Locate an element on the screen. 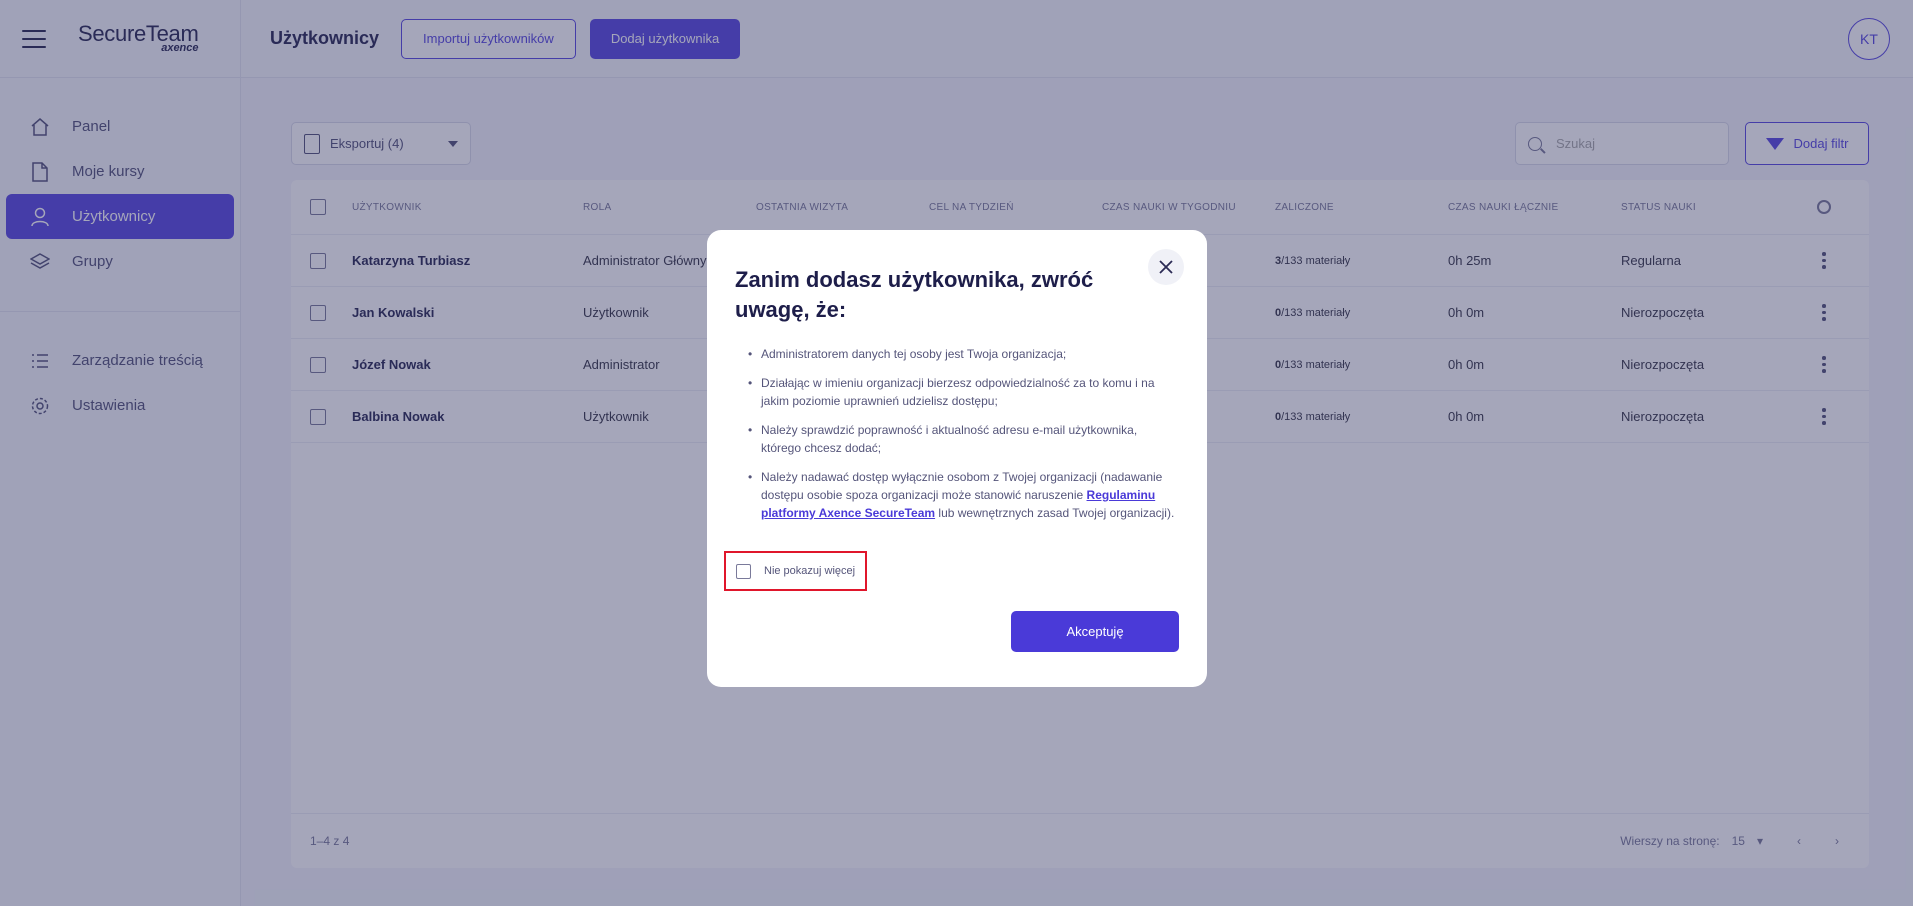 The height and width of the screenshot is (906, 1913). dont-show-again-checkbox: Nie pokazuj więcej is located at coordinates (795, 571).